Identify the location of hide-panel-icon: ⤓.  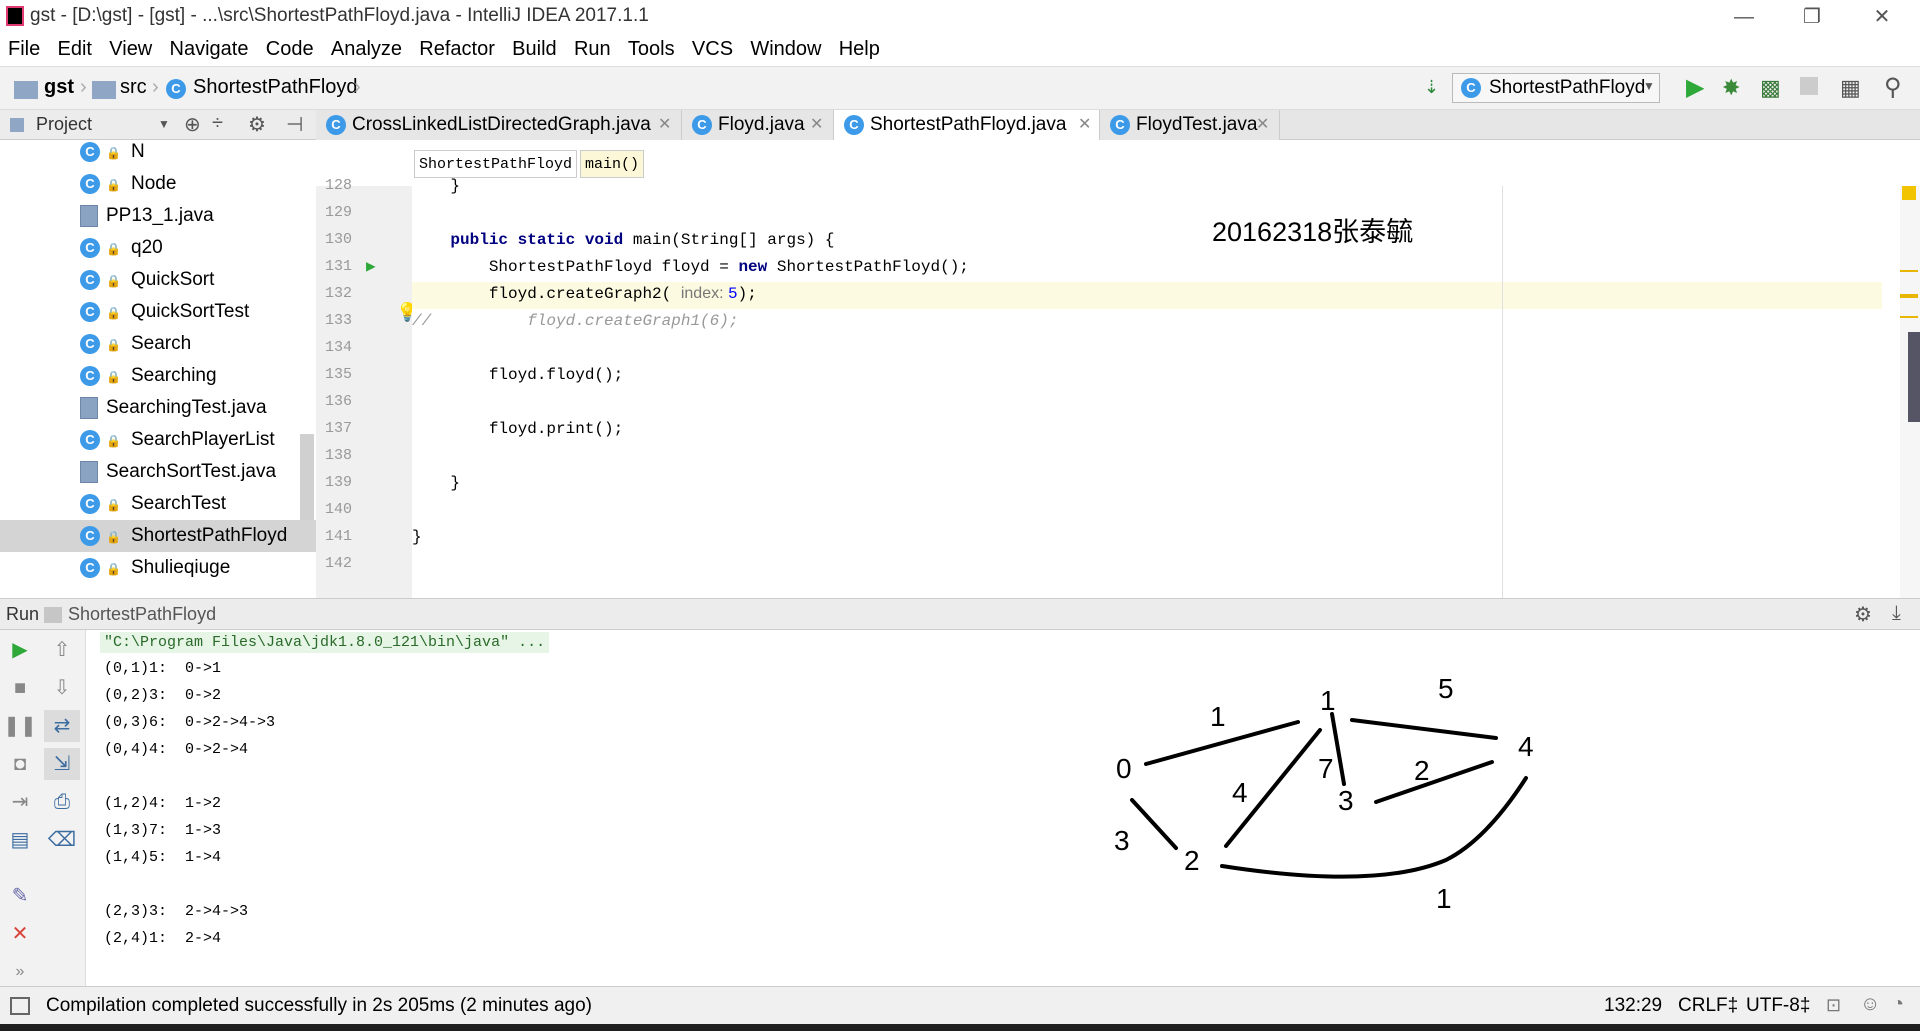
(1896, 613).